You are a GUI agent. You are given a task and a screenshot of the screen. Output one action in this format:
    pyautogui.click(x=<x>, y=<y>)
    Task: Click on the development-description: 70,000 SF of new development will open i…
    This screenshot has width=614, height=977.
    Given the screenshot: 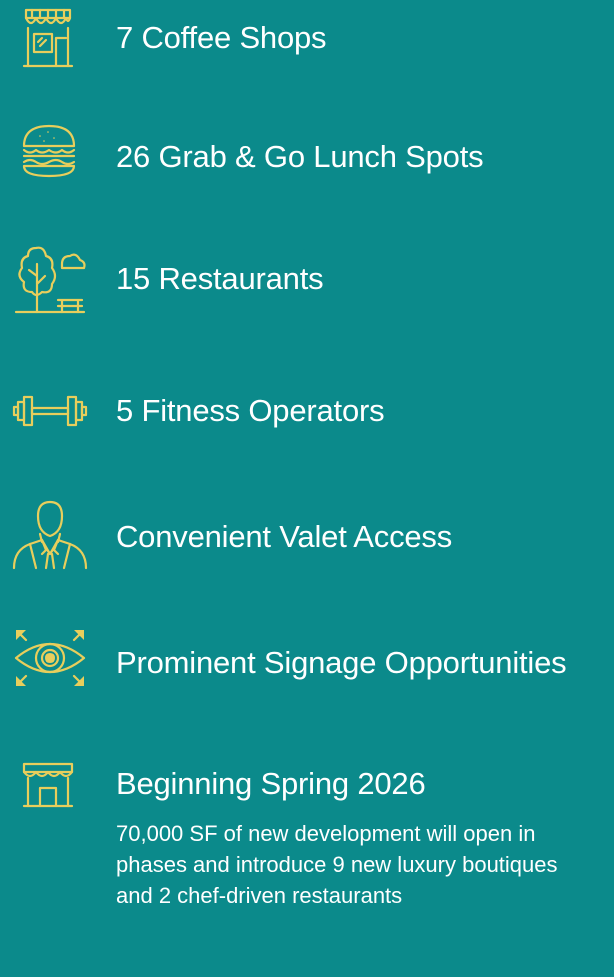 What is the action you would take?
    pyautogui.click(x=337, y=864)
    